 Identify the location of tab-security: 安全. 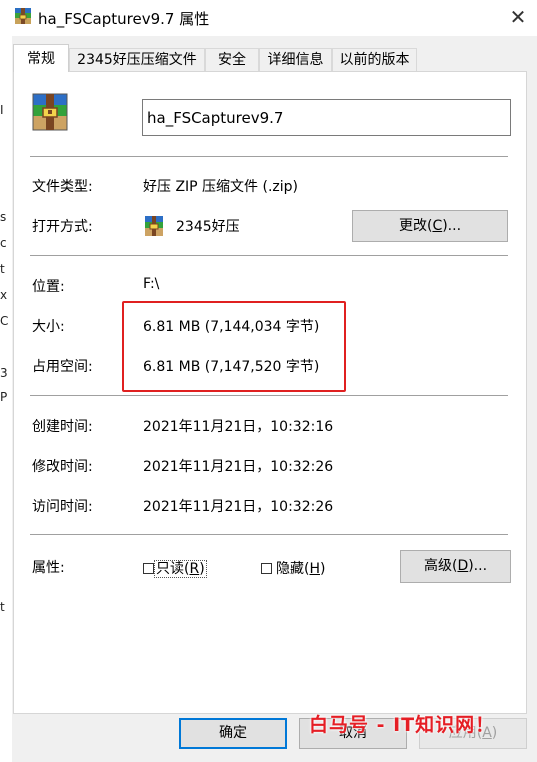
(232, 59).